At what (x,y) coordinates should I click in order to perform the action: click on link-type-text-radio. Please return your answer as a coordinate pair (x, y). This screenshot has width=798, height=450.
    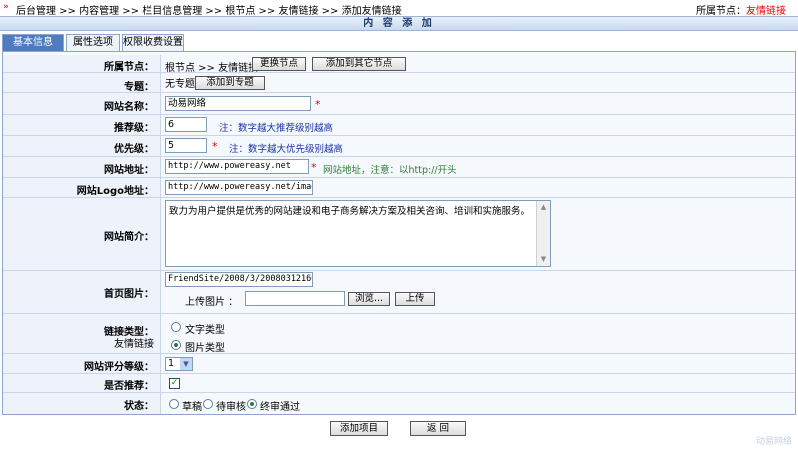
    Looking at the image, I should click on (176, 327).